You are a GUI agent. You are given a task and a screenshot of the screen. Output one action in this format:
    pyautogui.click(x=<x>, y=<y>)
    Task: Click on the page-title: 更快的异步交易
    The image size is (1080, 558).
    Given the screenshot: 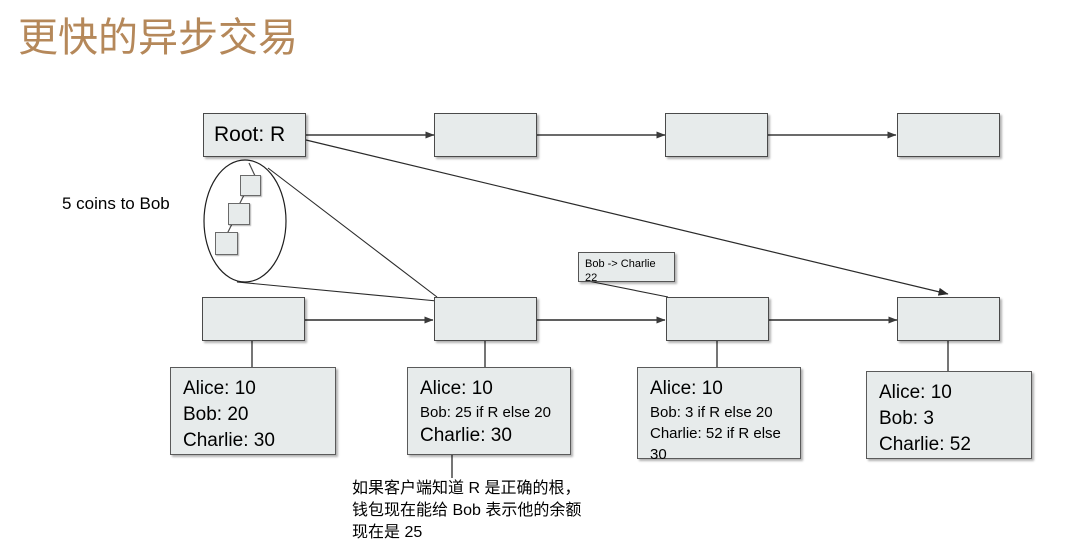 What is the action you would take?
    pyautogui.click(x=158, y=37)
    